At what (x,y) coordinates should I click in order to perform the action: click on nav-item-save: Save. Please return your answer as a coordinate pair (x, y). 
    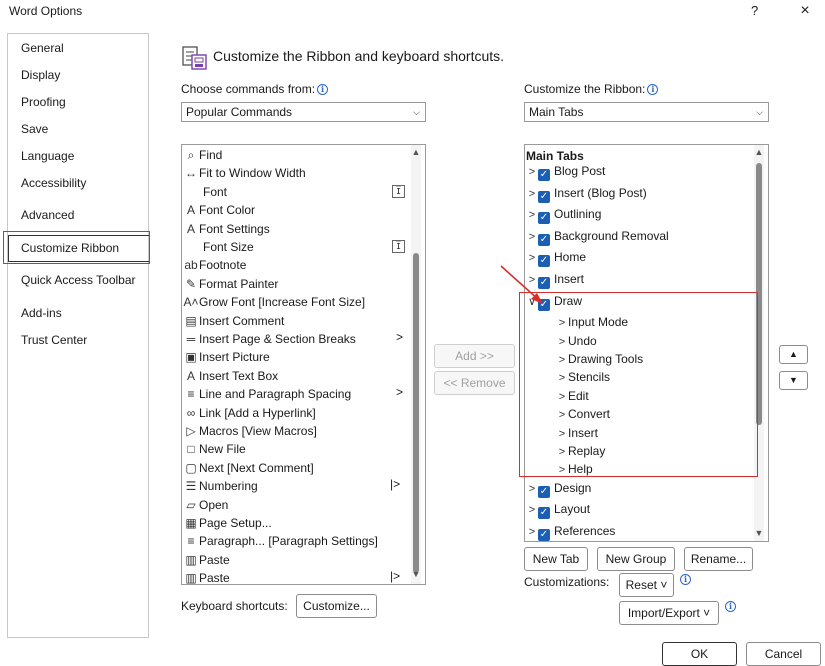
    Looking at the image, I should click on (34, 129).